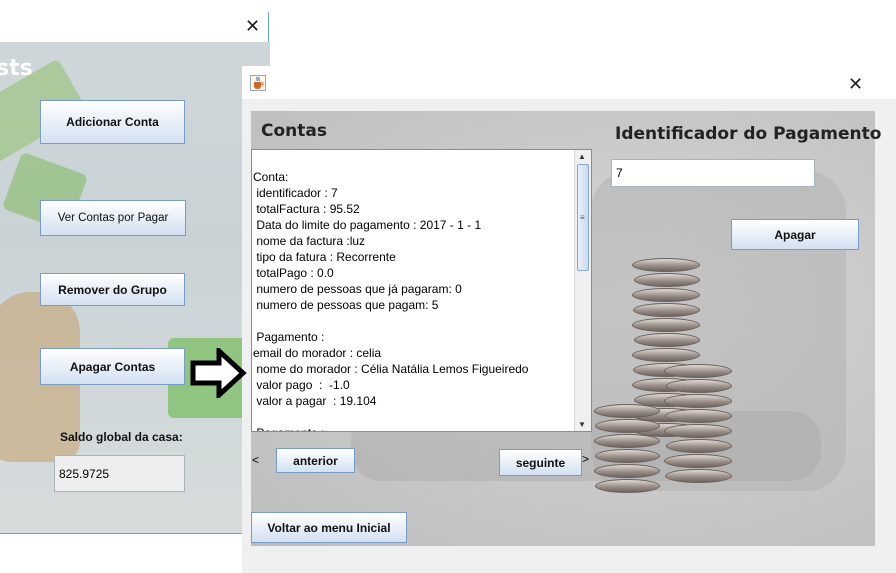 Image resolution: width=896 pixels, height=573 pixels. I want to click on delete-accounts-button: Apagar Contas, so click(112, 366).